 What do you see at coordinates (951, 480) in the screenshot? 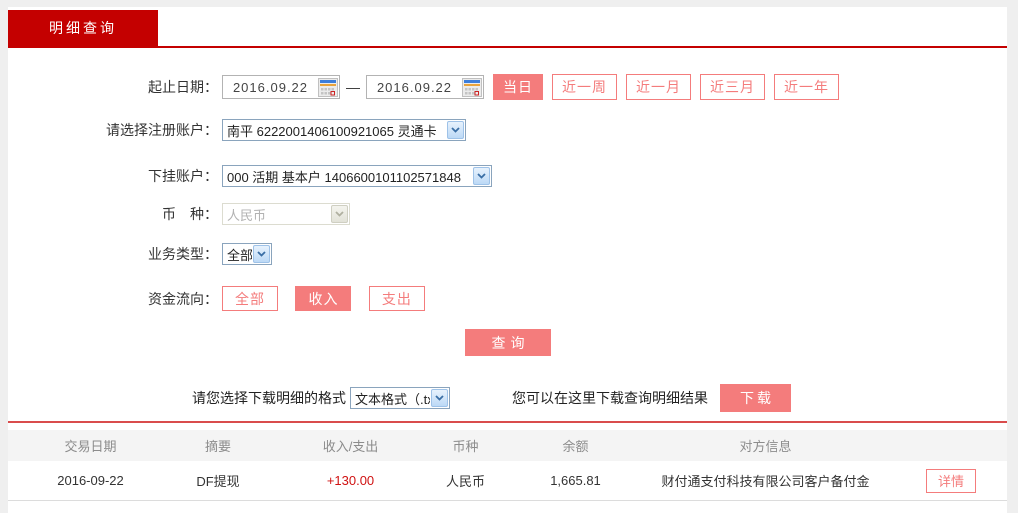
I see `detail-button: 详情` at bounding box center [951, 480].